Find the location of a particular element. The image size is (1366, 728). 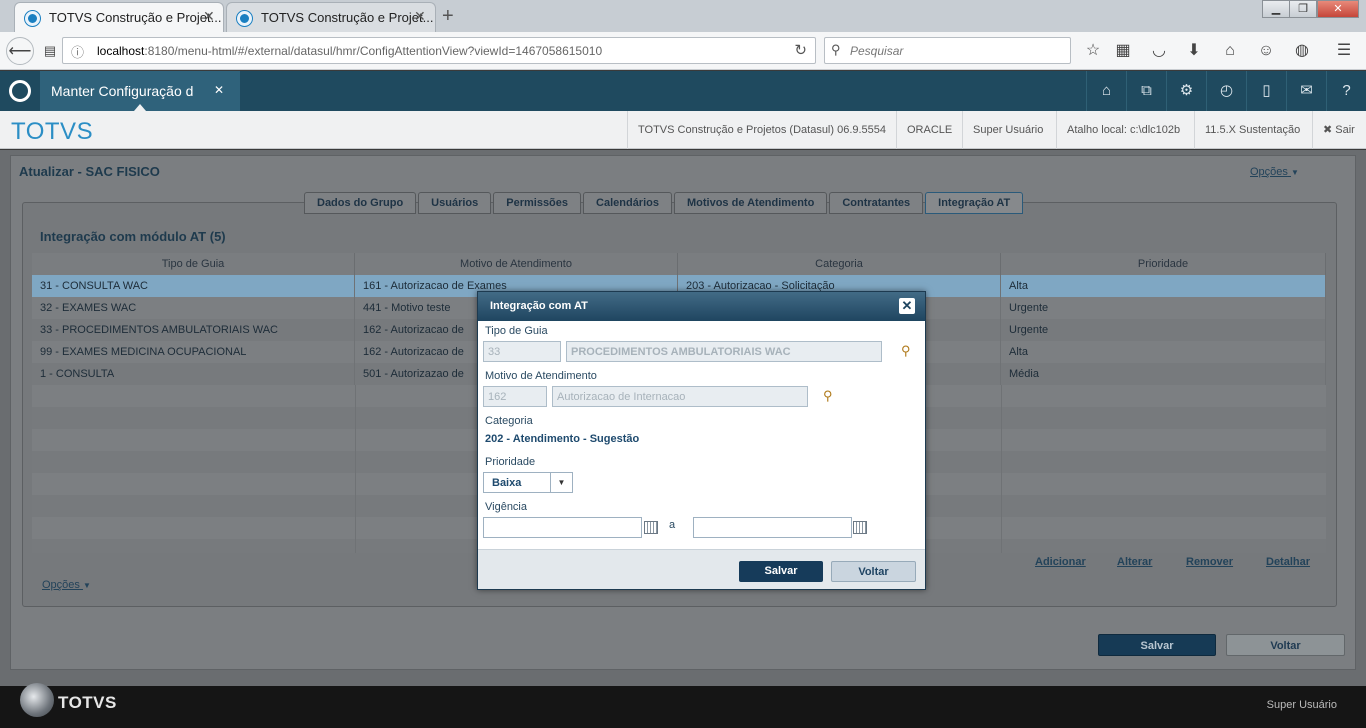

prioridade-label: Prioridade is located at coordinates (510, 462).